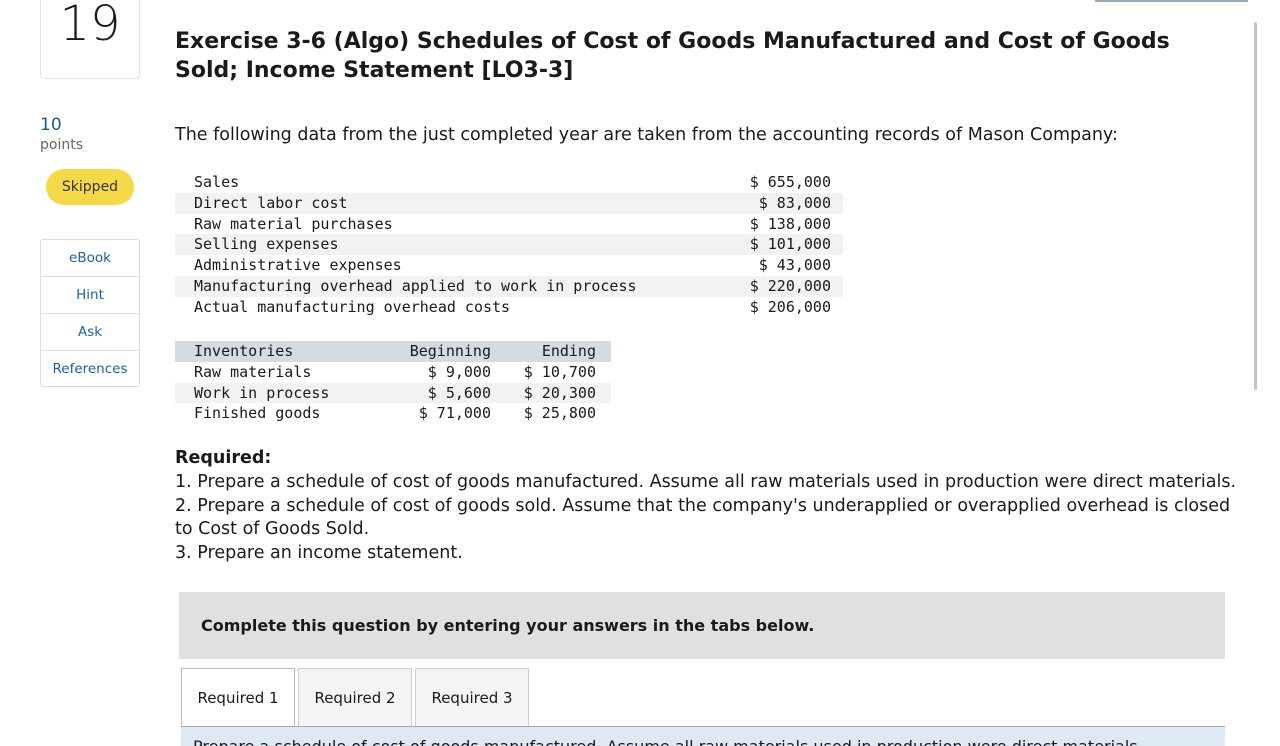 The image size is (1280, 746). I want to click on table-row: Raw material purchases $ 138,000, so click(509, 224).